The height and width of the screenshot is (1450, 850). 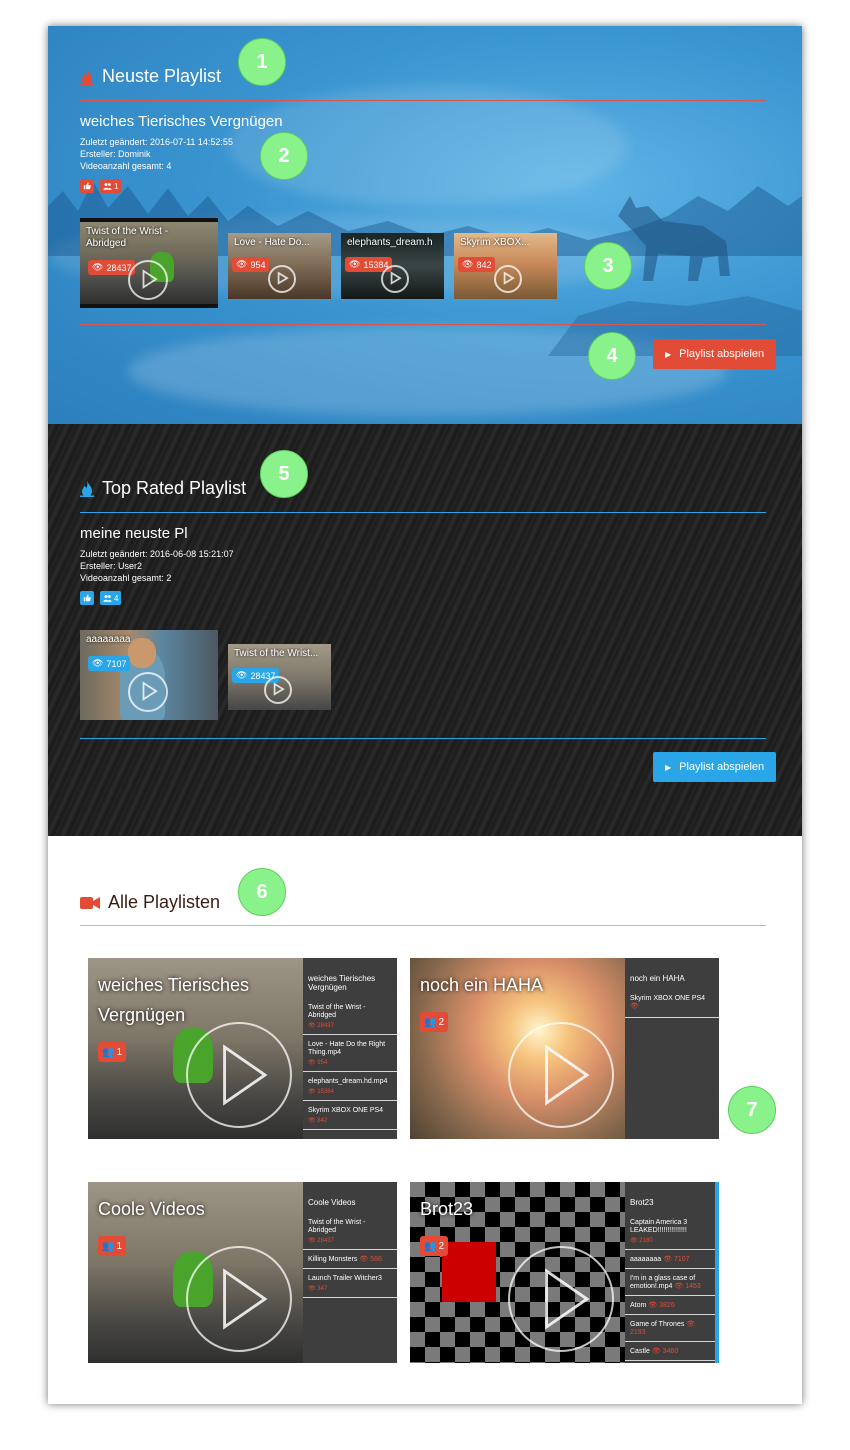 I want to click on item-name: Twist of the Wrist - Abridged, so click(x=337, y=1011).